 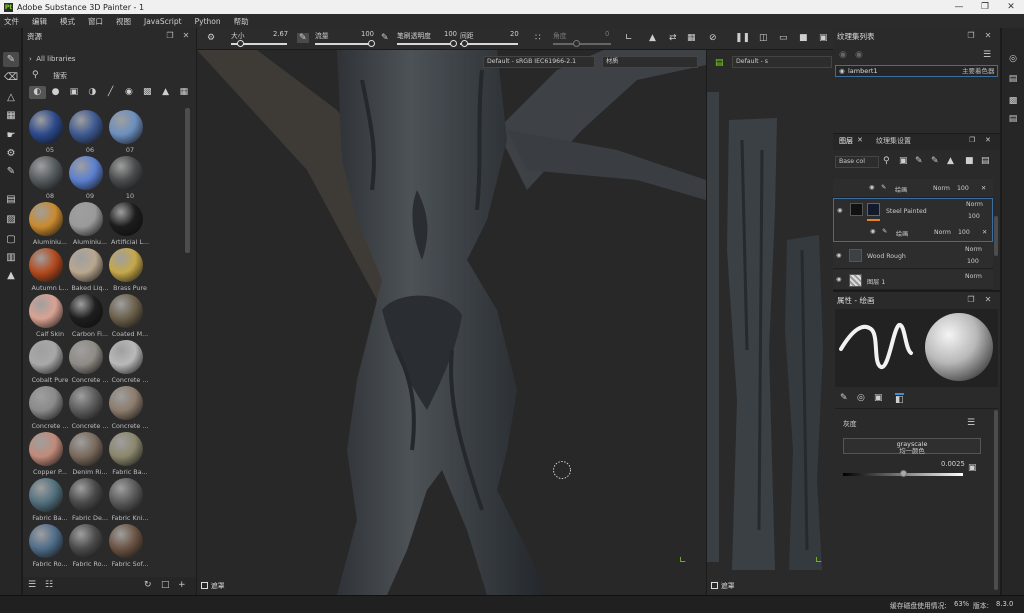 What do you see at coordinates (742, 38) in the screenshot?
I see `pause-icon: ❚❚` at bounding box center [742, 38].